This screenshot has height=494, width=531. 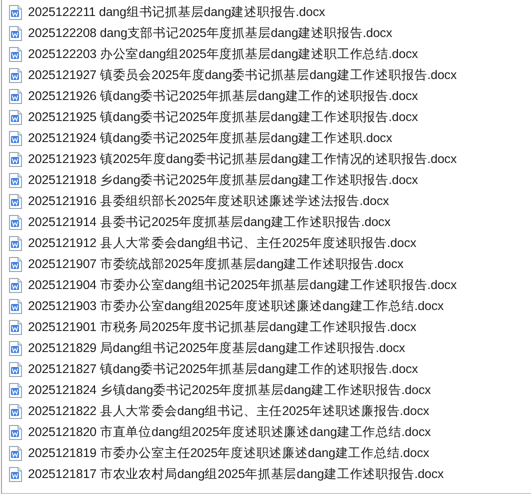 What do you see at coordinates (216, 348) in the screenshot?
I see `file-name: 2025121829 局dang组书记2025年度基层dang建工作述职报告.docx` at bounding box center [216, 348].